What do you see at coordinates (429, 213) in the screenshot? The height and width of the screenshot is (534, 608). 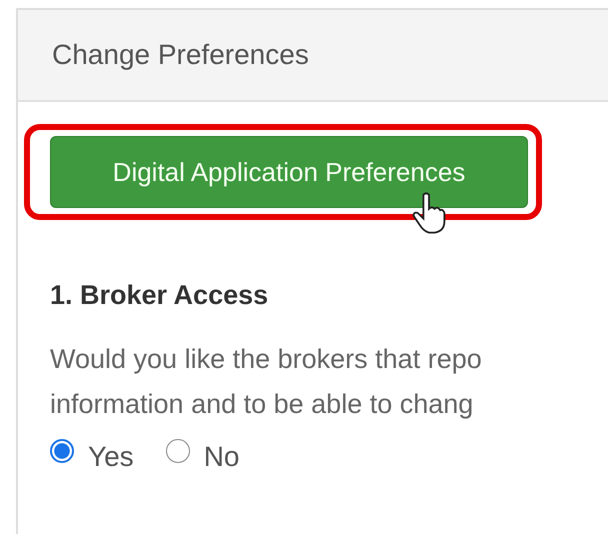 I see `hand-cursor-icon` at bounding box center [429, 213].